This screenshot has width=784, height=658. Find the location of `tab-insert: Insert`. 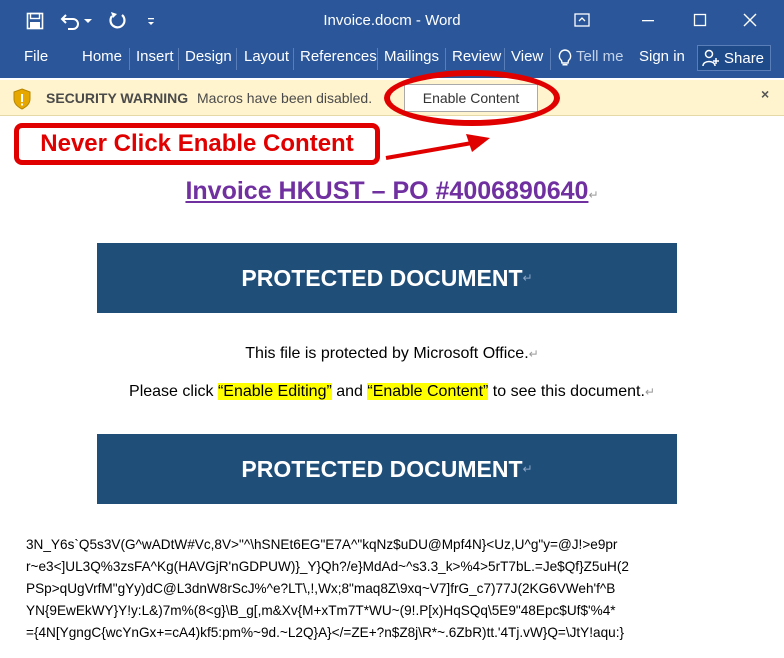

tab-insert: Insert is located at coordinates (155, 60).